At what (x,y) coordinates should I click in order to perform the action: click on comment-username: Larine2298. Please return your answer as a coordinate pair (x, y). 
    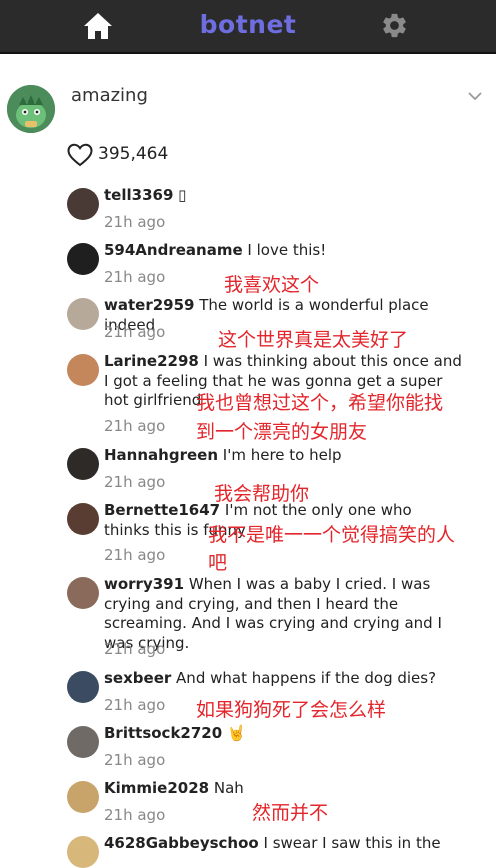
    Looking at the image, I should click on (151, 361).